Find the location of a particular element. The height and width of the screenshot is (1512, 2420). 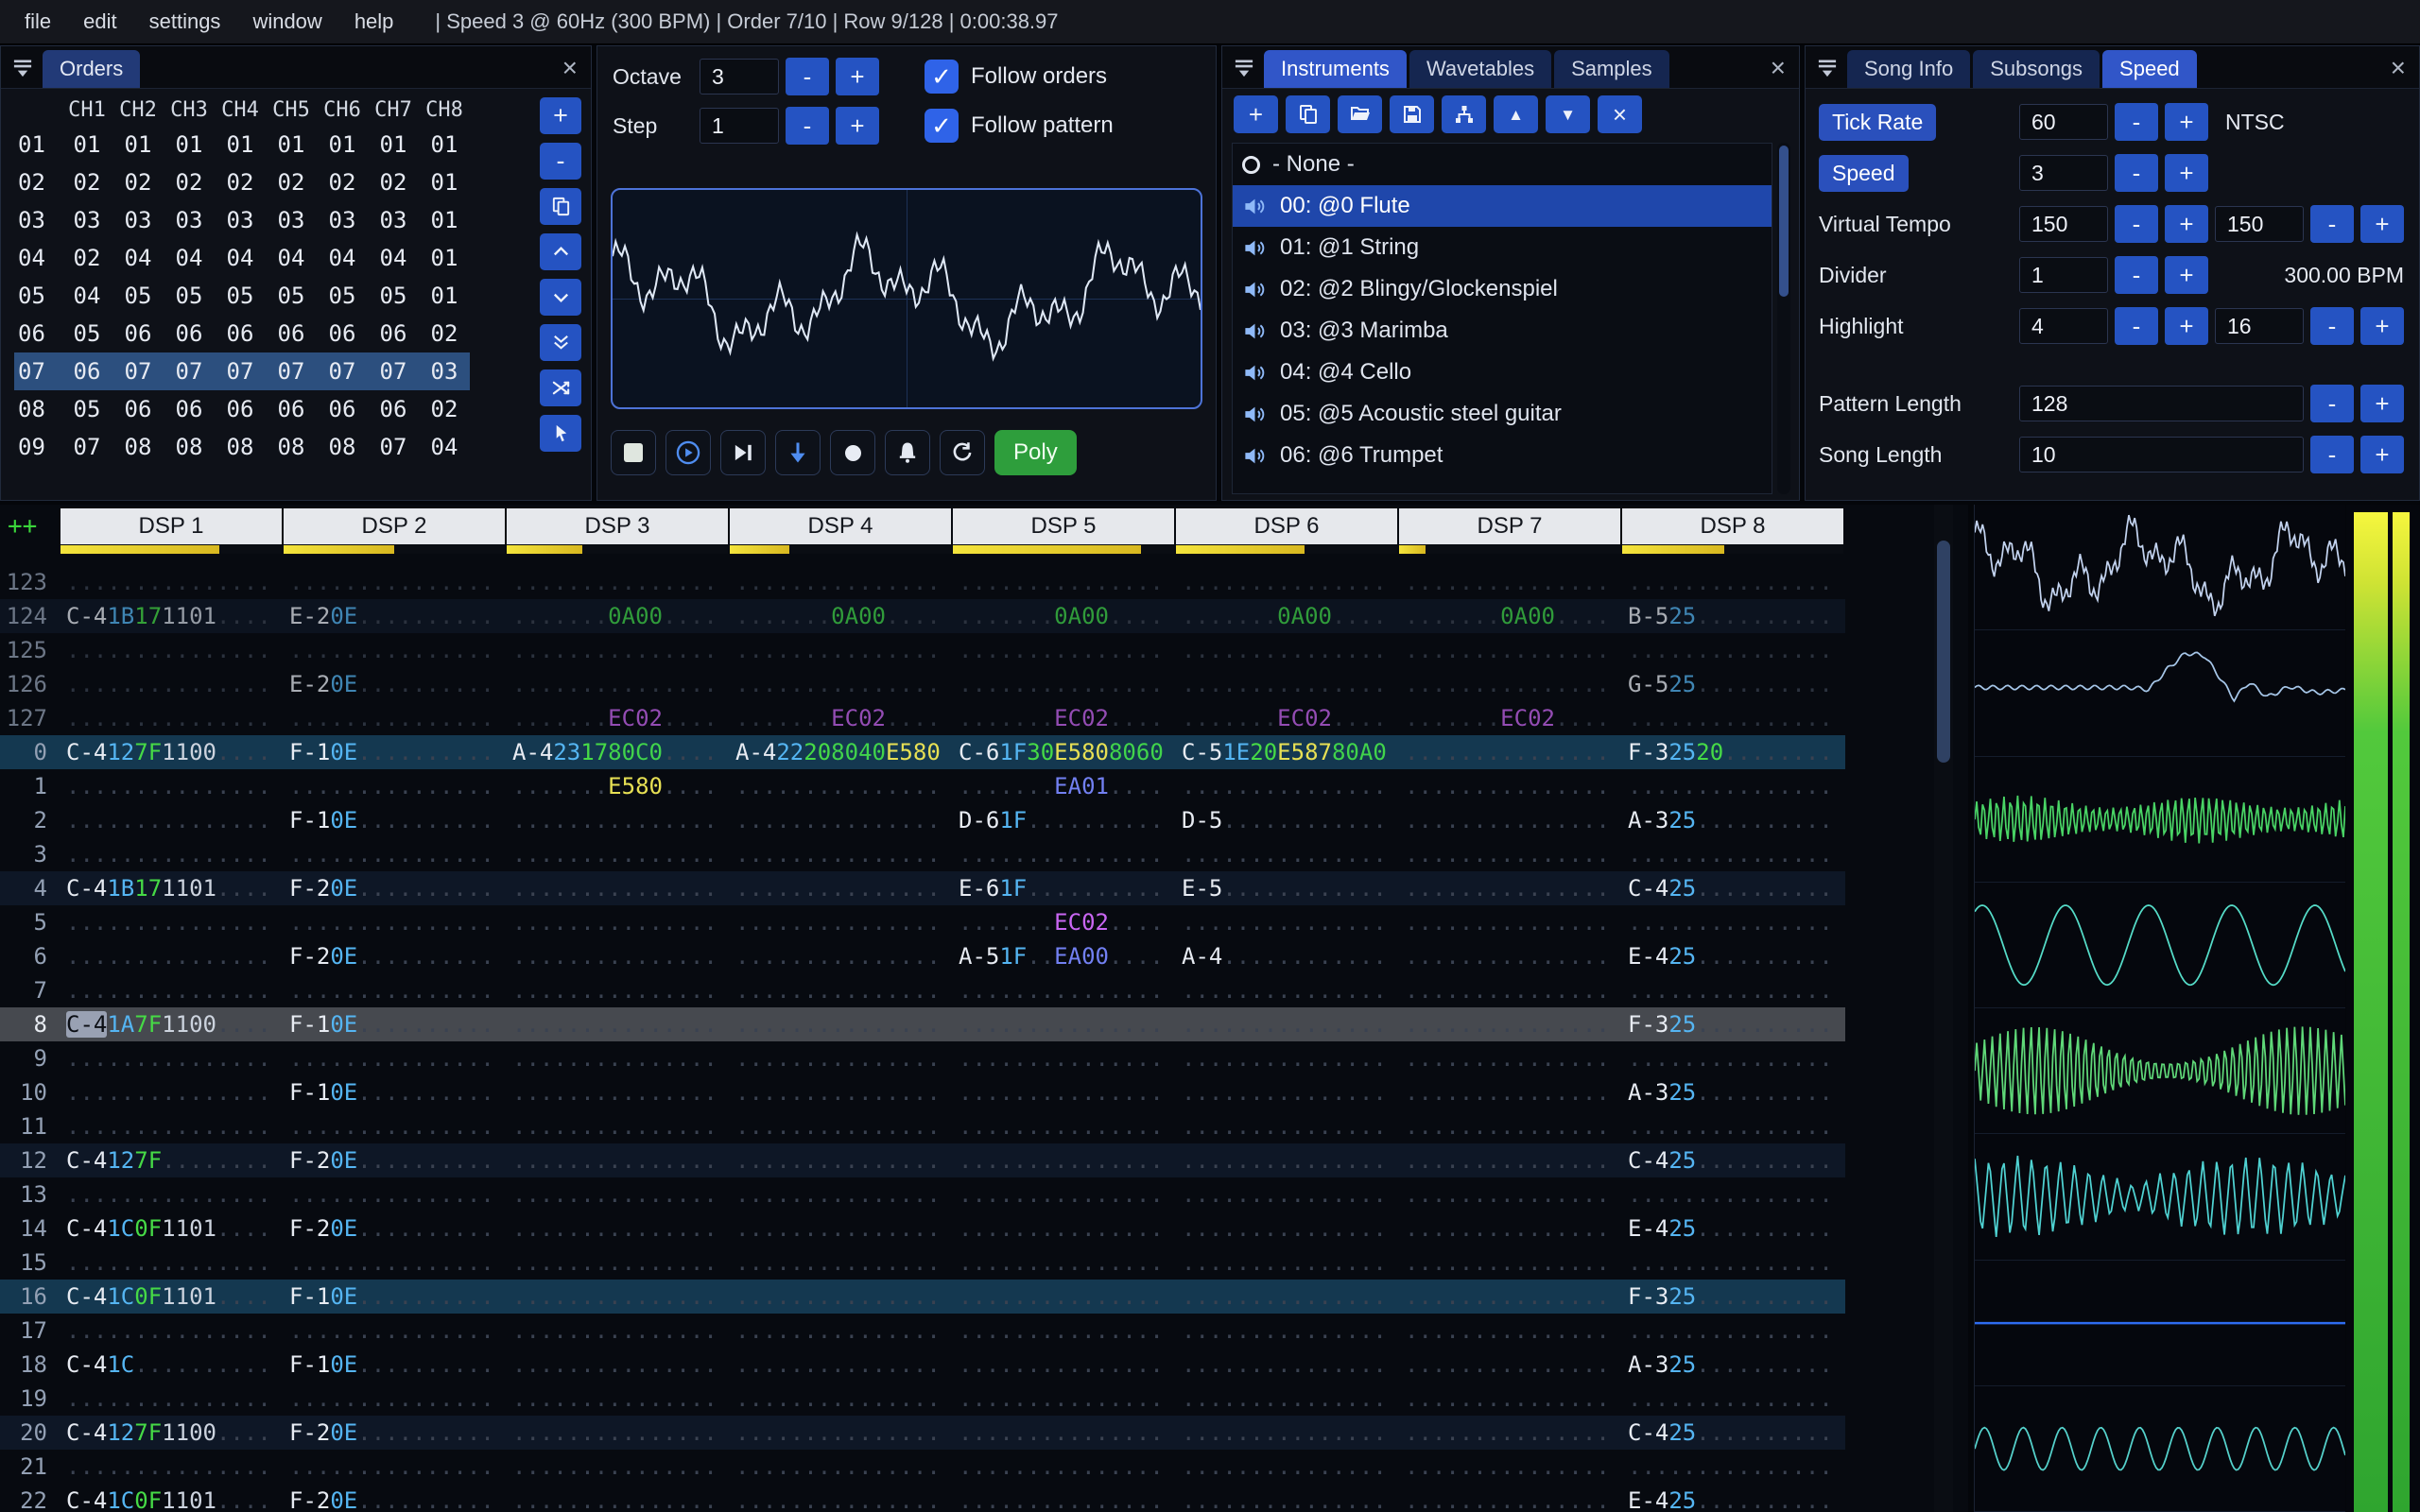

order-cell: 05 is located at coordinates (393, 296).